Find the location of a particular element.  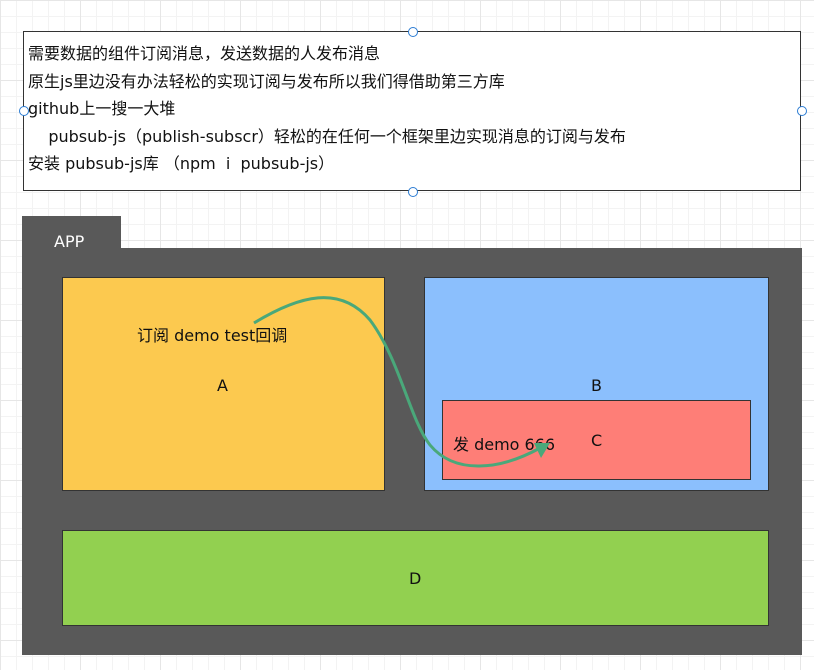

message-arrow is located at coordinates (401, 382).